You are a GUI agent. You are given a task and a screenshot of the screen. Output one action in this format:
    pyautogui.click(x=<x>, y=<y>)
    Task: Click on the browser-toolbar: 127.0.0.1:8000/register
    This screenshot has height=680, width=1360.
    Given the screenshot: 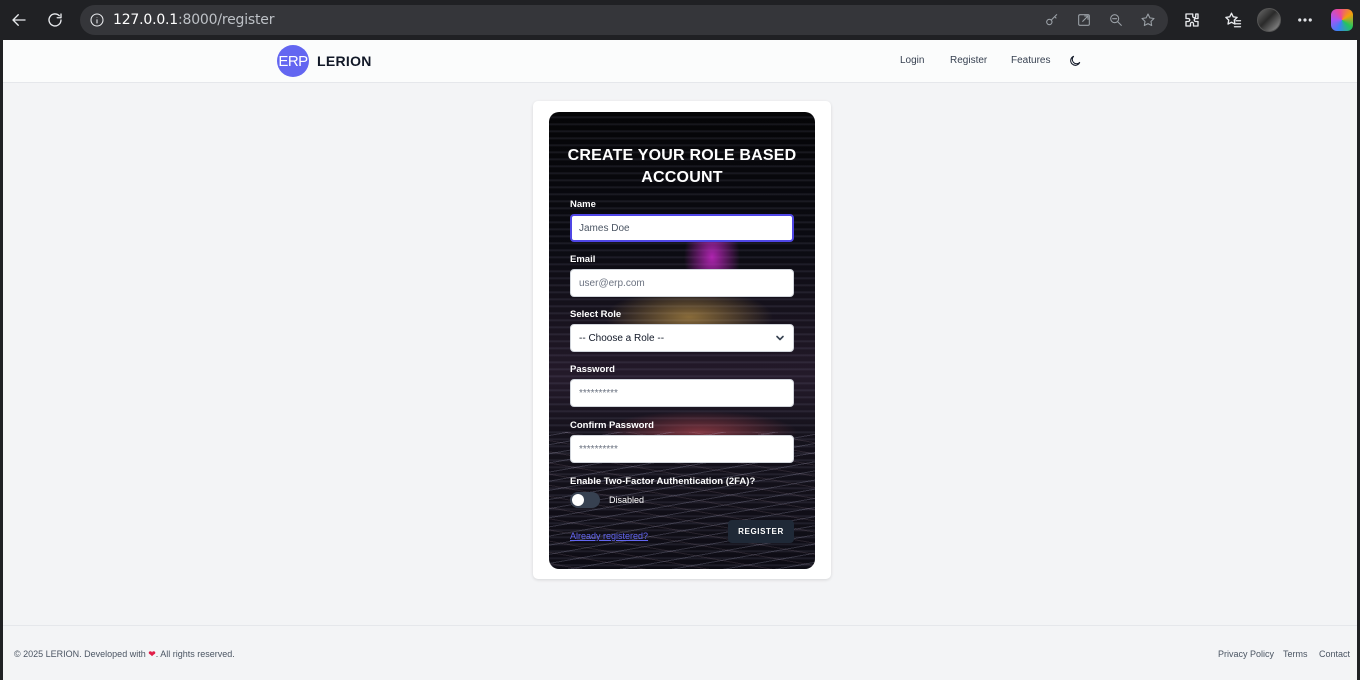 What is the action you would take?
    pyautogui.click(x=680, y=20)
    